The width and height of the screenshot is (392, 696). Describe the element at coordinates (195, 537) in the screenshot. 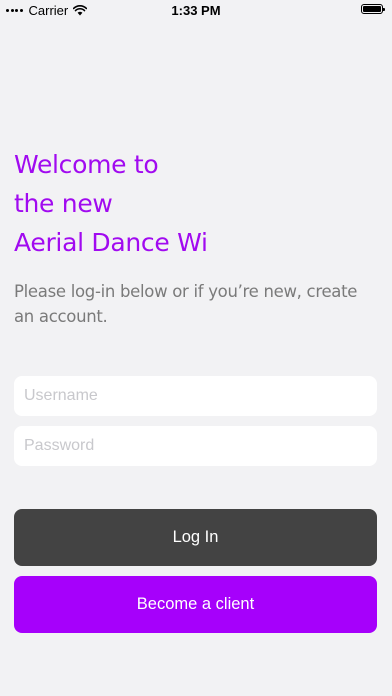

I see `login-button: Log In` at that location.